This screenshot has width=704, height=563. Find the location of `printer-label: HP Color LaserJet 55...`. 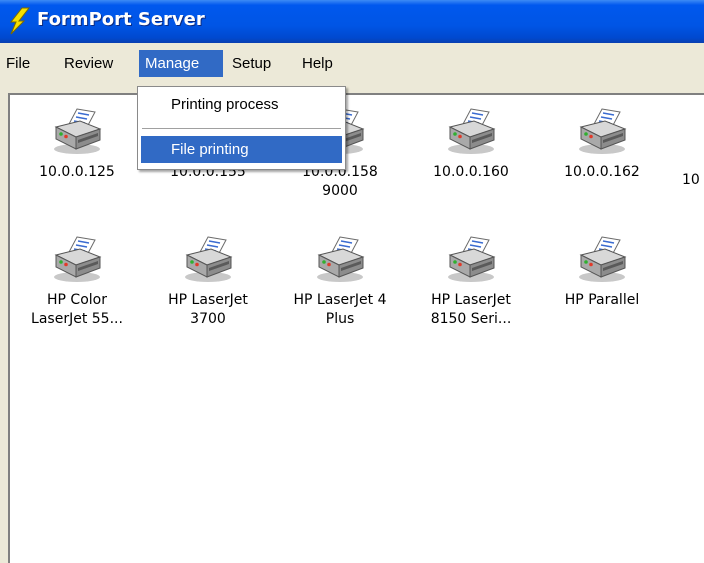

printer-label: HP Color LaserJet 55... is located at coordinates (77, 309).